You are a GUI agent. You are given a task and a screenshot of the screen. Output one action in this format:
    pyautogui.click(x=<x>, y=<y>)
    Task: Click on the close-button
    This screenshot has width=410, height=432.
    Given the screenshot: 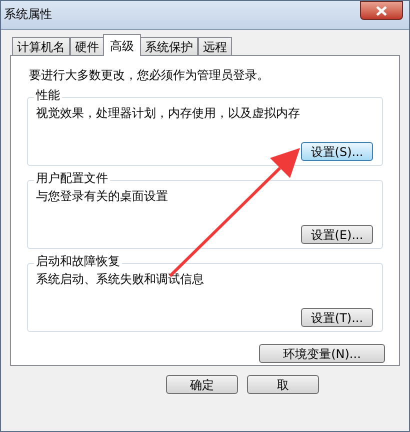 What is the action you would take?
    pyautogui.click(x=381, y=10)
    